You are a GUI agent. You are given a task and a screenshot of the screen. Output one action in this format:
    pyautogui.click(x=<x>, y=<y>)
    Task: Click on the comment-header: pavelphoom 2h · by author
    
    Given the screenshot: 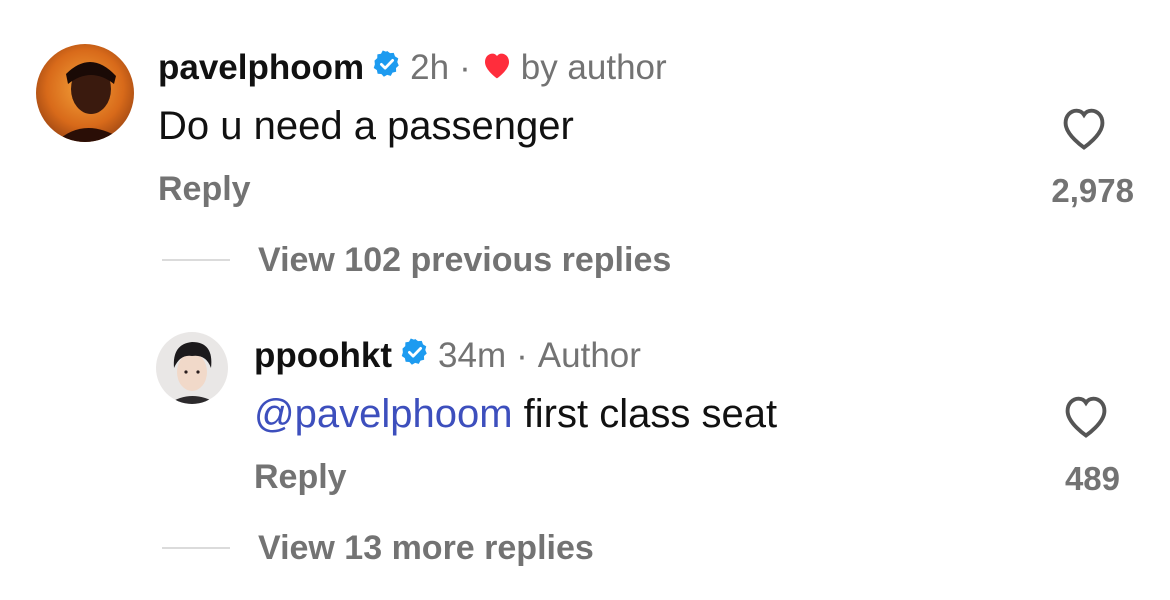 What is the action you would take?
    pyautogui.click(x=412, y=68)
    